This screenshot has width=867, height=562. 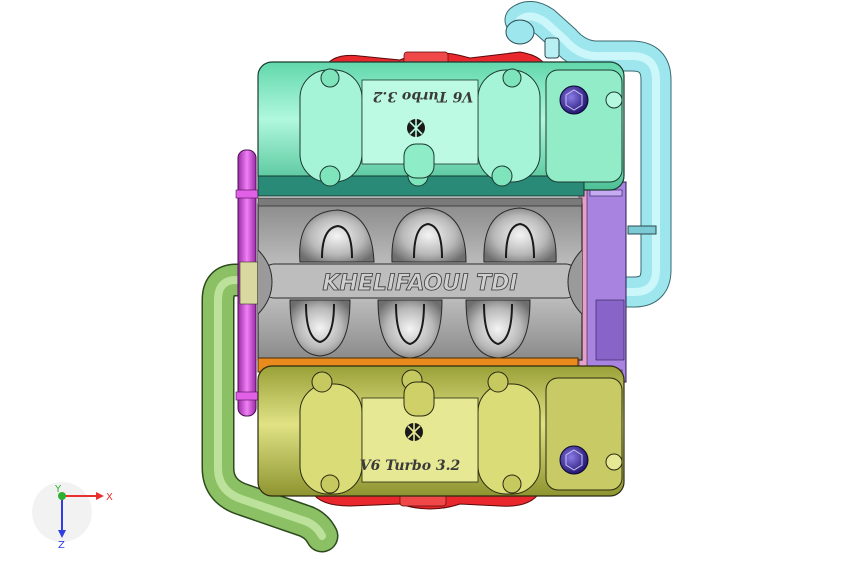 I want to click on valve-cover-bottom: V6 Turbo 3.2, so click(x=441, y=431).